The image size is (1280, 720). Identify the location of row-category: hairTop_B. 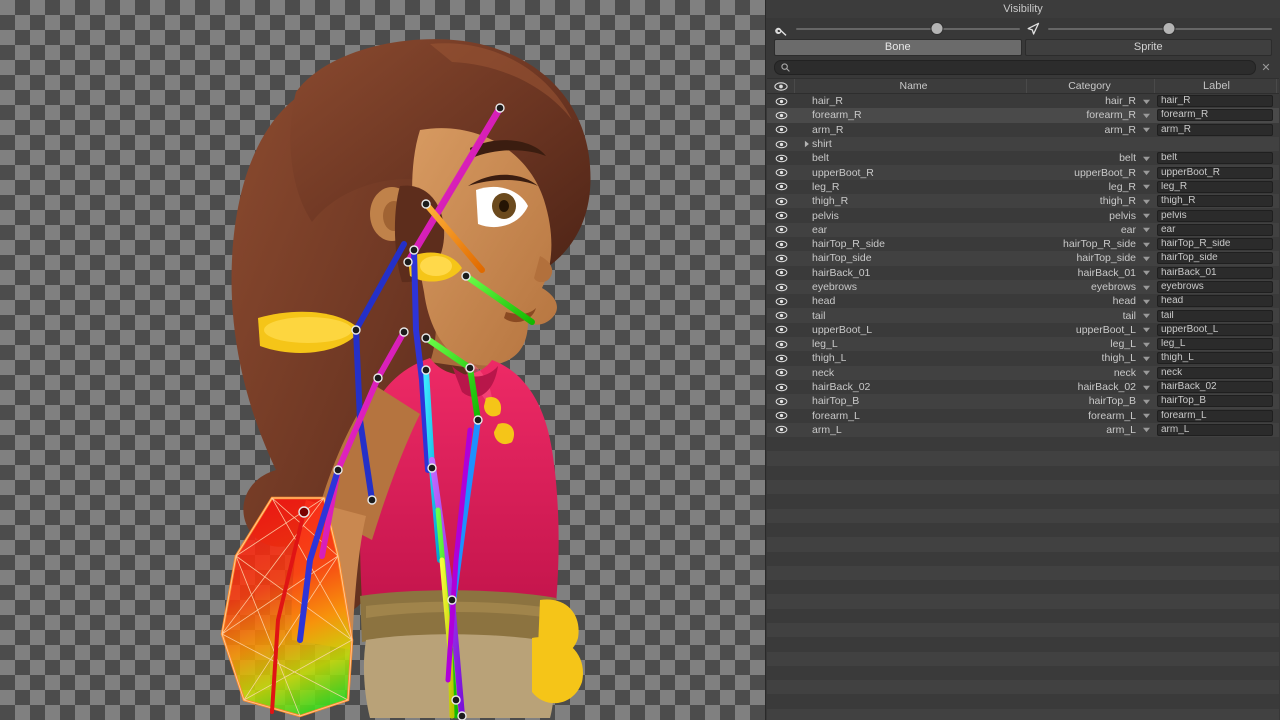
(1091, 401).